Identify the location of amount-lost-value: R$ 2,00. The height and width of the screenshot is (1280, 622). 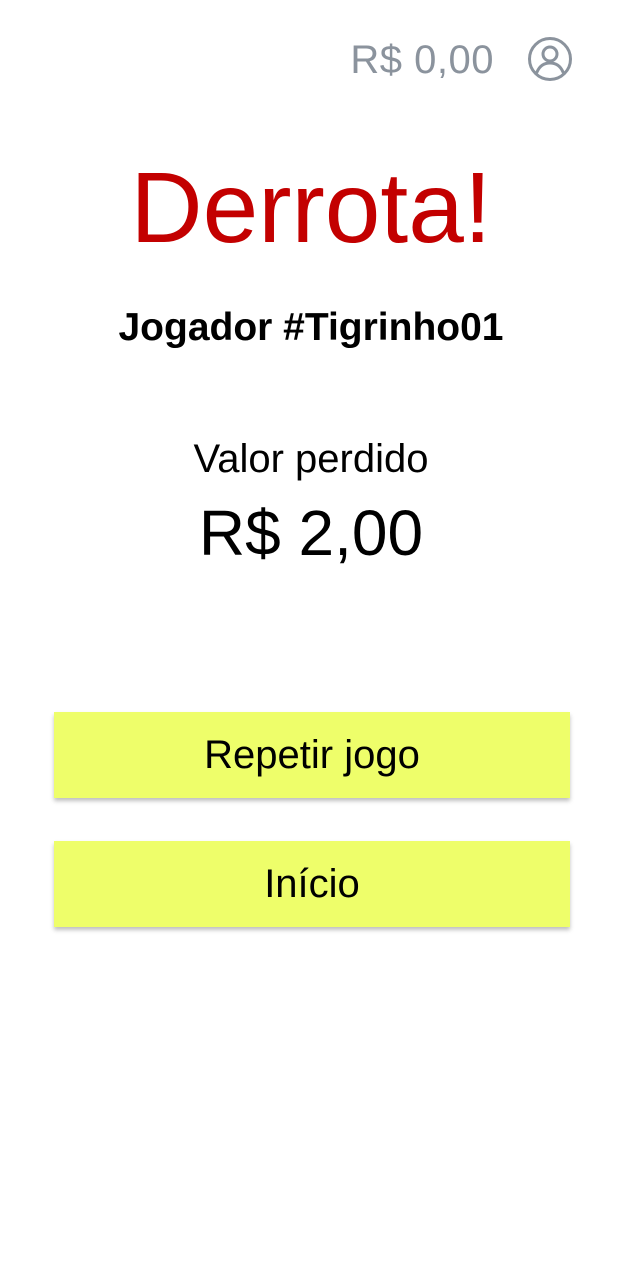
(311, 533).